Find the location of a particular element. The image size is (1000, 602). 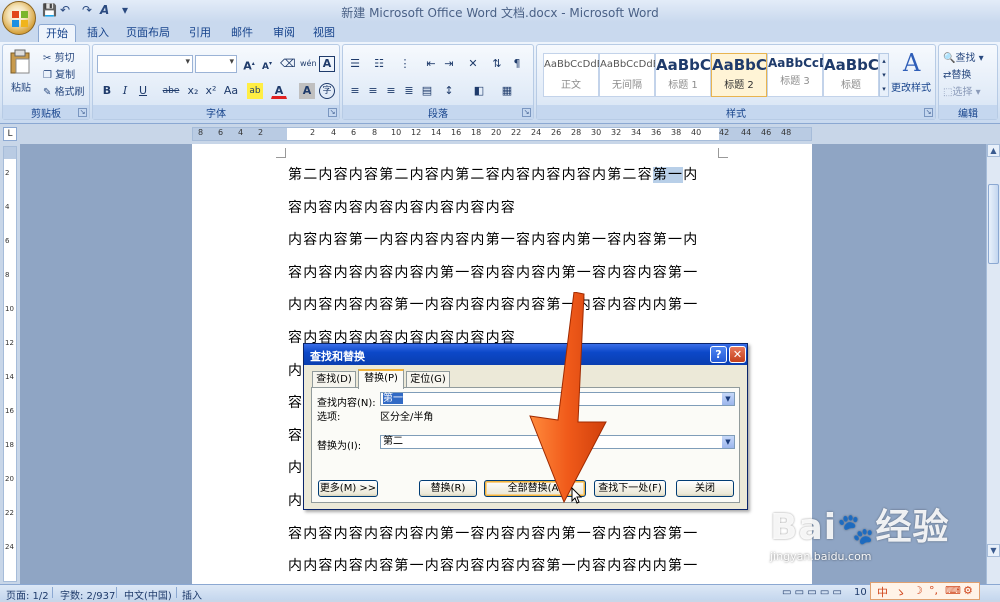

ruler-tick: 30 is located at coordinates (596, 132).